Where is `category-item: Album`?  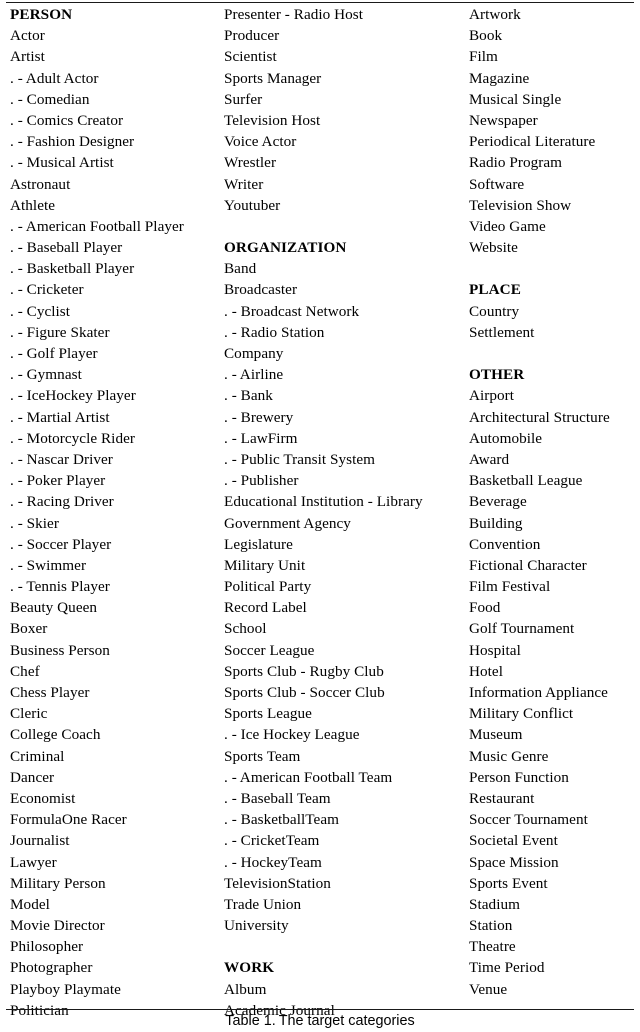
category-item: Album is located at coordinates (245, 989).